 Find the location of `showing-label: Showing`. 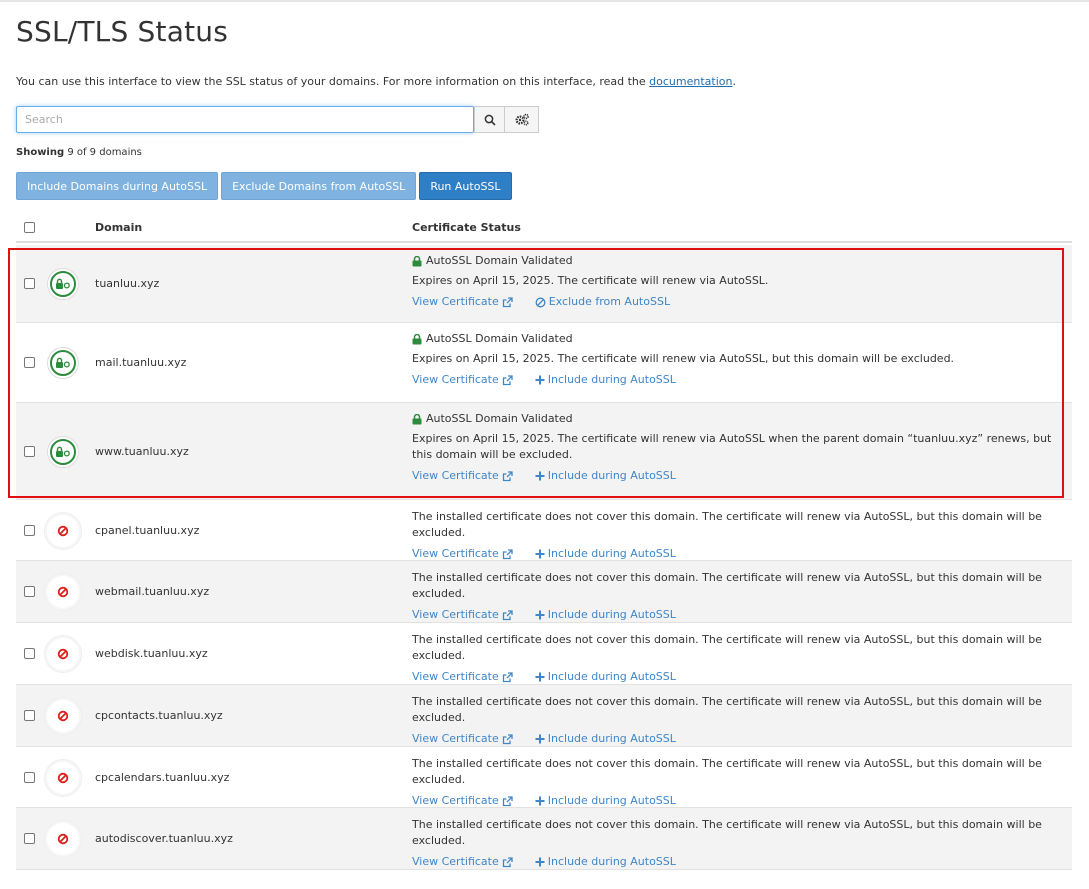

showing-label: Showing is located at coordinates (40, 152).